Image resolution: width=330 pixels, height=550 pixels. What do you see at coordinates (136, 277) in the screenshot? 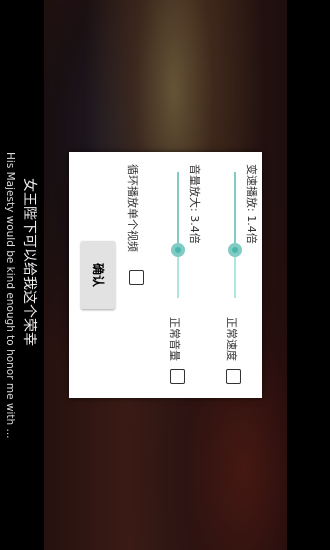
I see `loop-checkbox` at bounding box center [136, 277].